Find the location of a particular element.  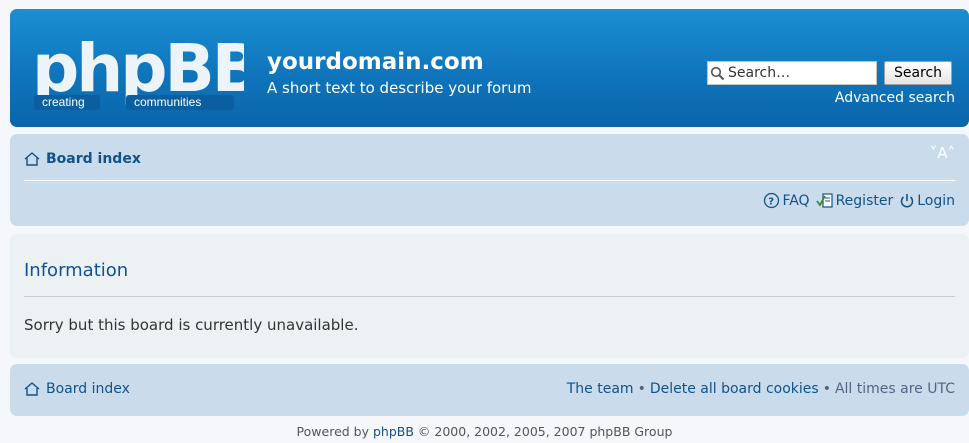

faq-icon: ? is located at coordinates (772, 200).